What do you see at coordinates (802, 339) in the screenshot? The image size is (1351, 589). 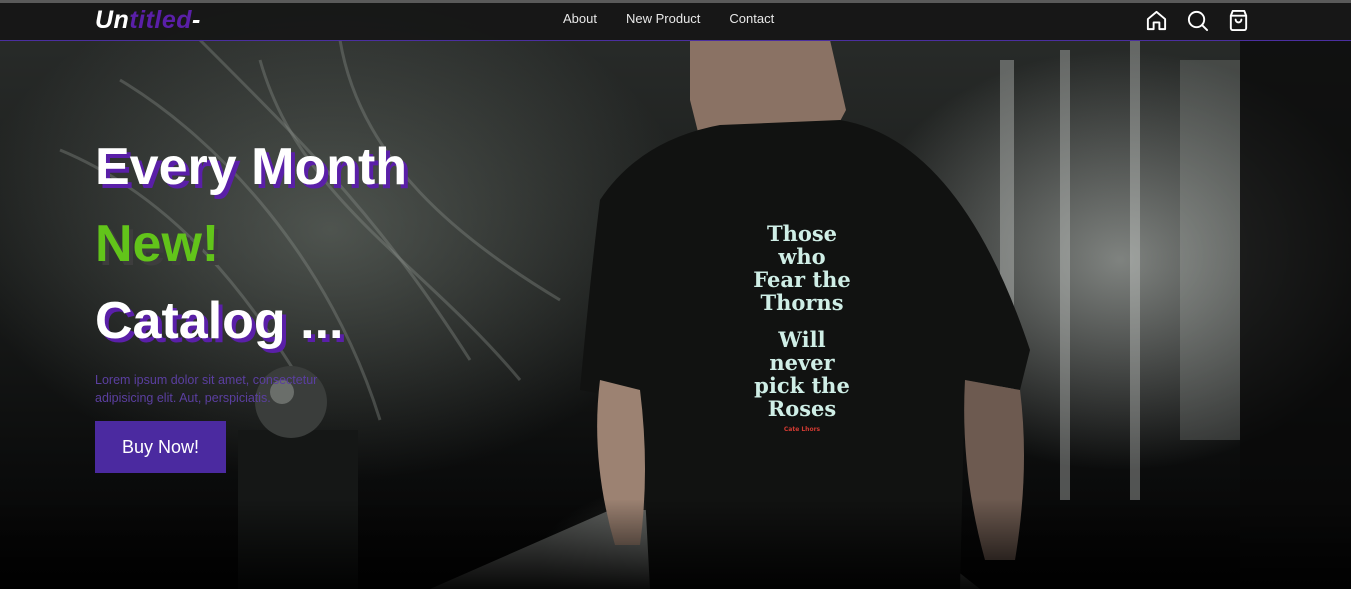 I see `shirt-print-line: Will` at bounding box center [802, 339].